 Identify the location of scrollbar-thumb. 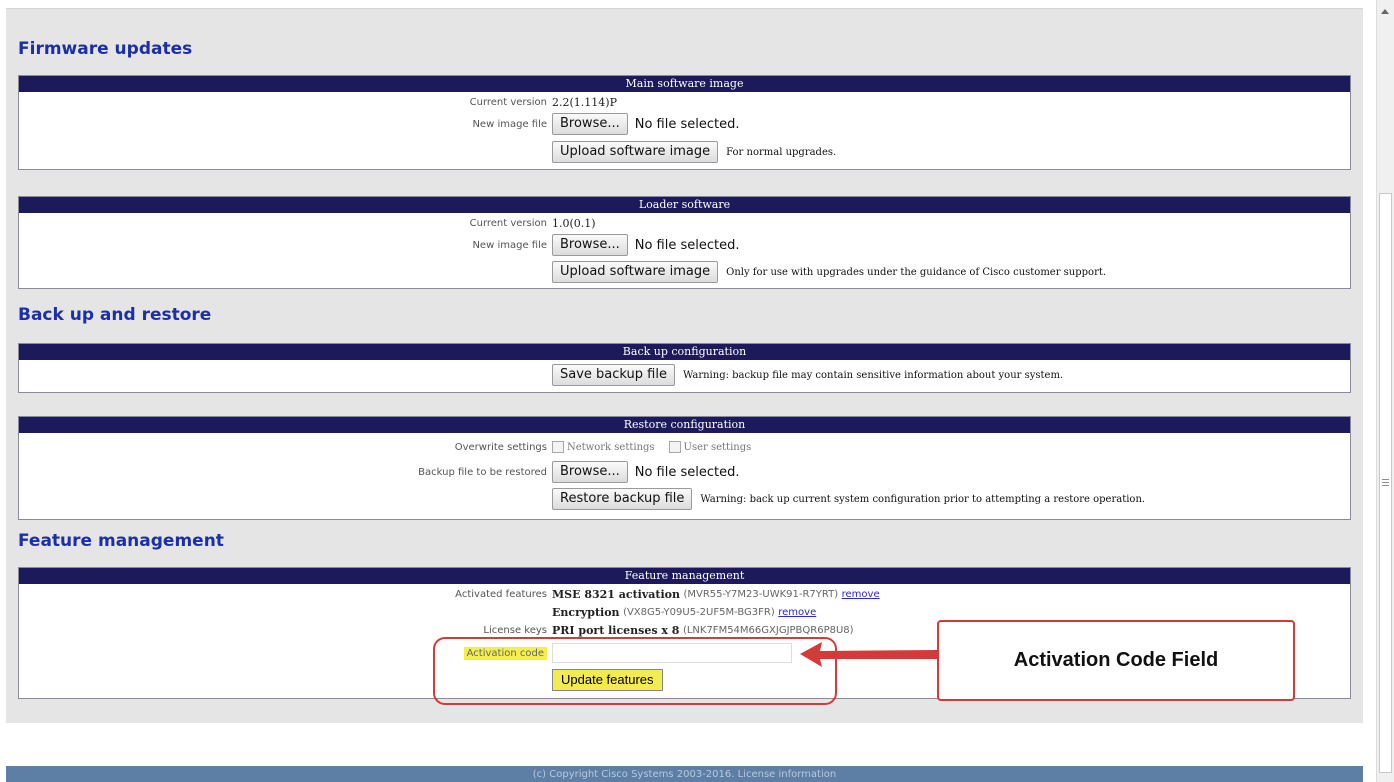
(1385, 483).